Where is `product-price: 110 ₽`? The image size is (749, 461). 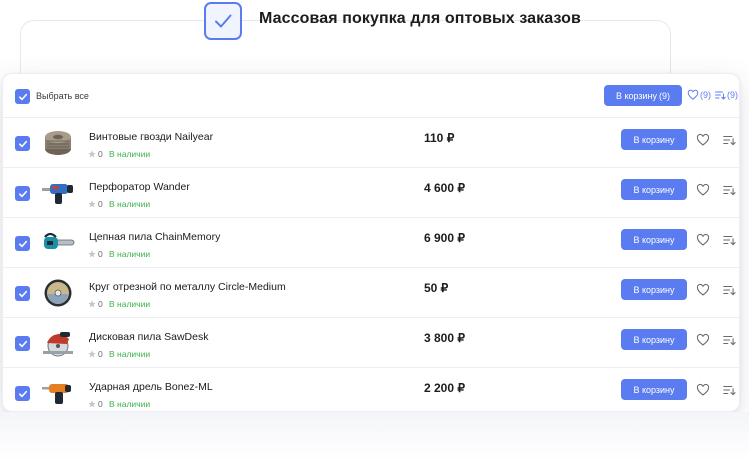 product-price: 110 ₽ is located at coordinates (439, 138).